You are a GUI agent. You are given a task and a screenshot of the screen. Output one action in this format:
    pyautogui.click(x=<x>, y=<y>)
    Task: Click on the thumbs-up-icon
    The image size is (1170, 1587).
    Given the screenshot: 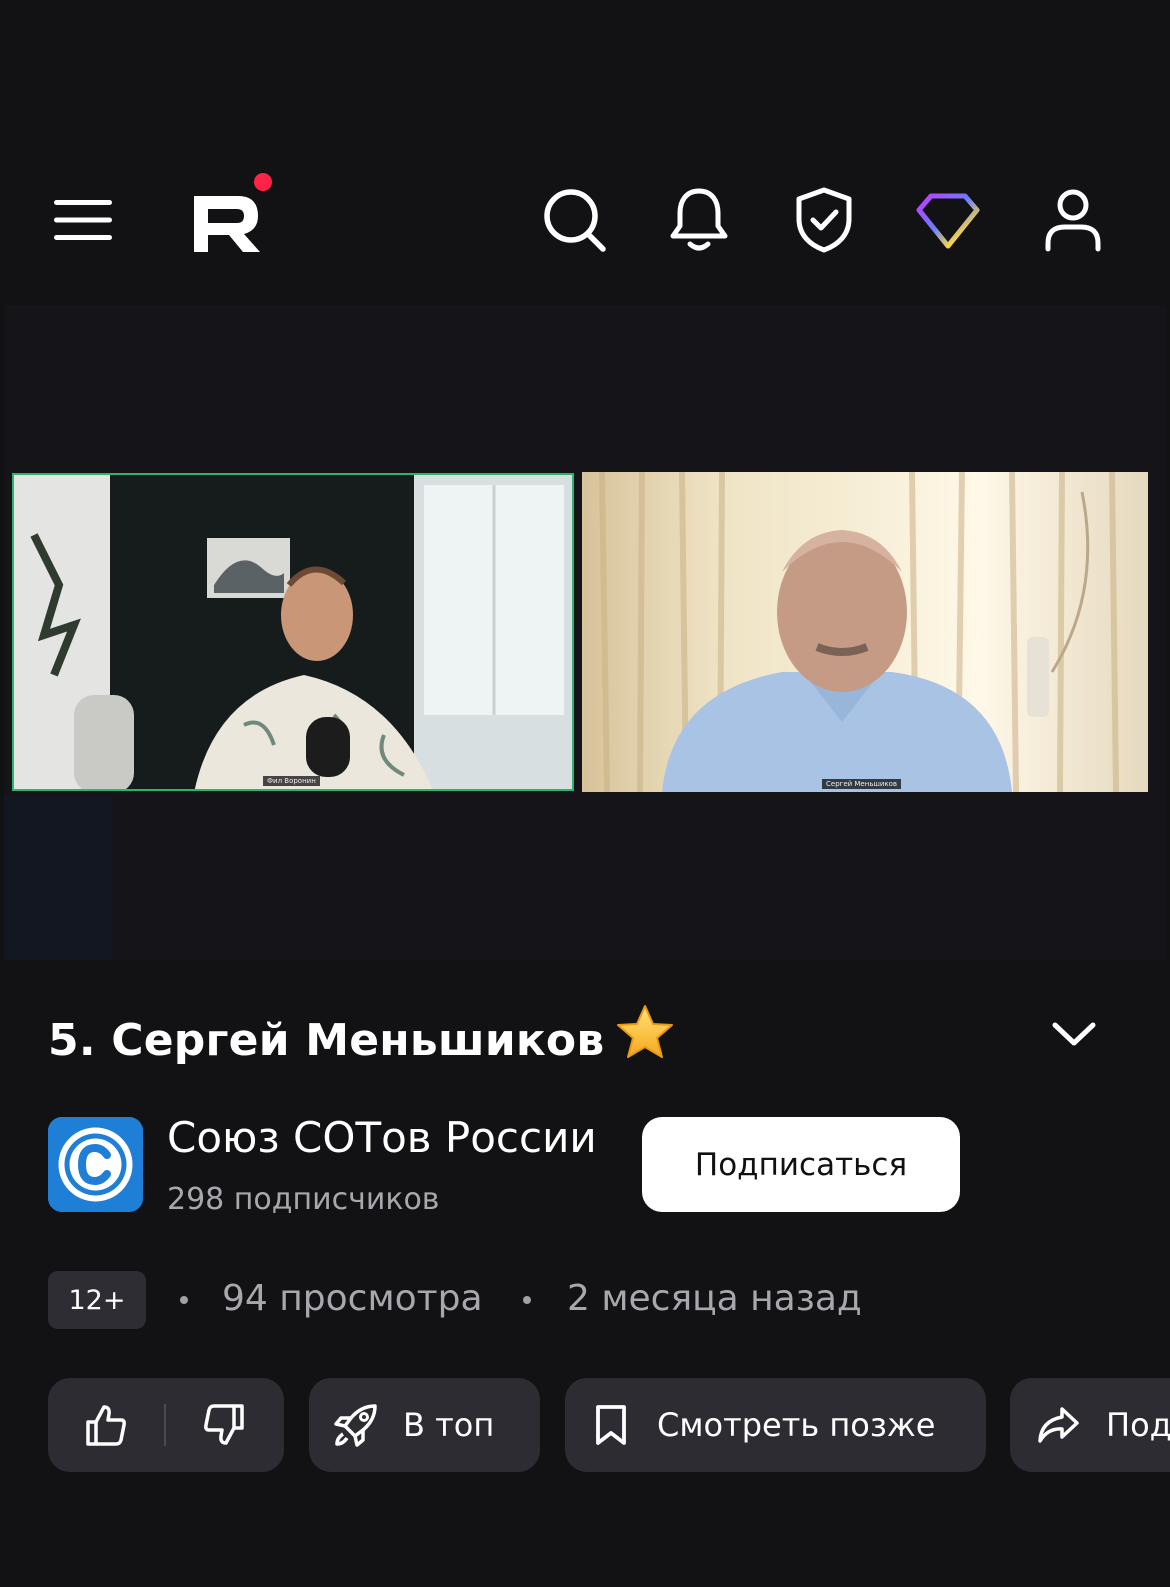 What is the action you would take?
    pyautogui.click(x=106, y=1425)
    